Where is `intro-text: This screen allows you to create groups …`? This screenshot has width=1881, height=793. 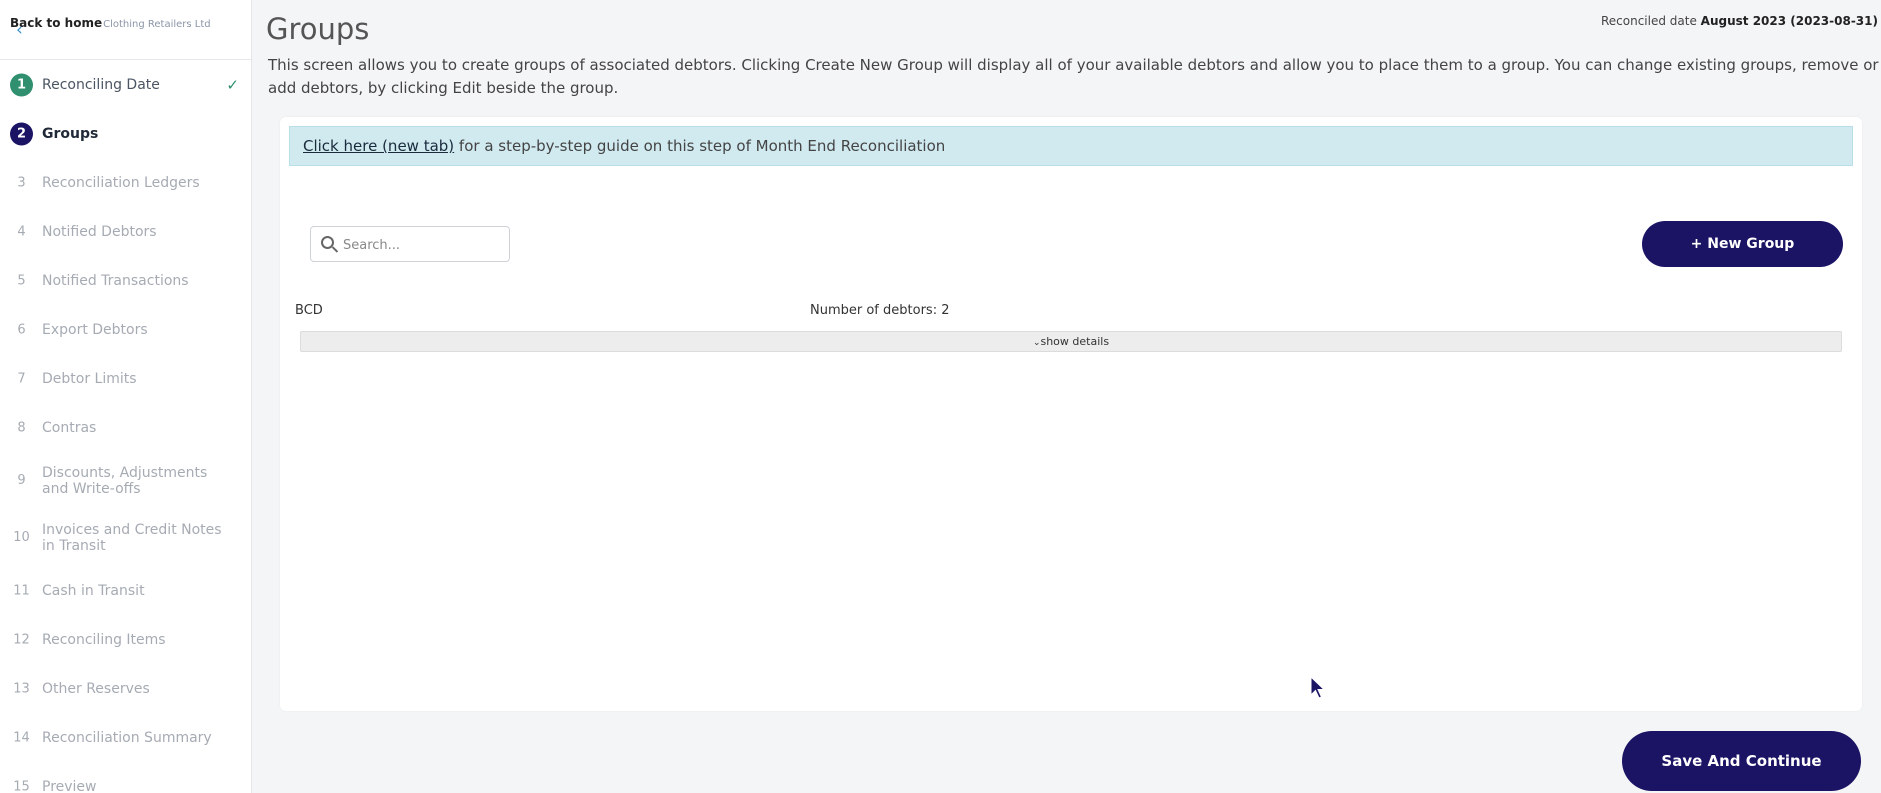
intro-text: This screen allows you to create groups … is located at coordinates (1073, 76).